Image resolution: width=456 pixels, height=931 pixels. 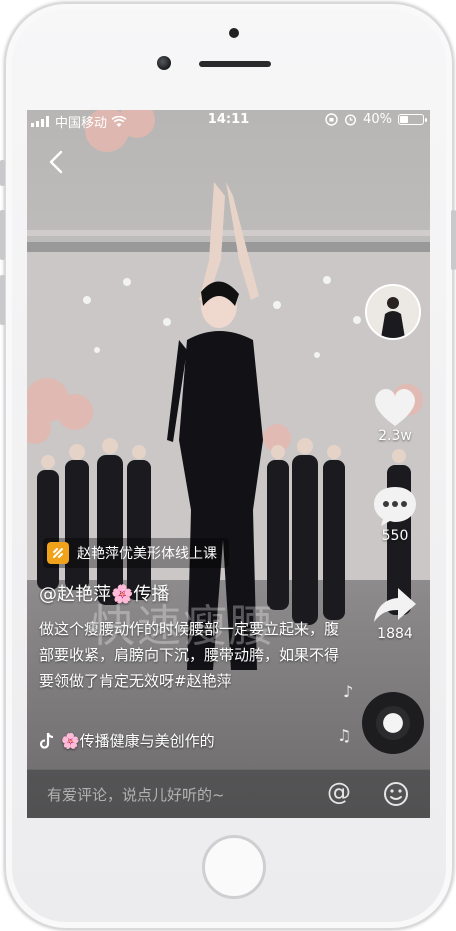 I want to click on comment-input: 有爱评论，说点儿好听的~, so click(x=136, y=794).